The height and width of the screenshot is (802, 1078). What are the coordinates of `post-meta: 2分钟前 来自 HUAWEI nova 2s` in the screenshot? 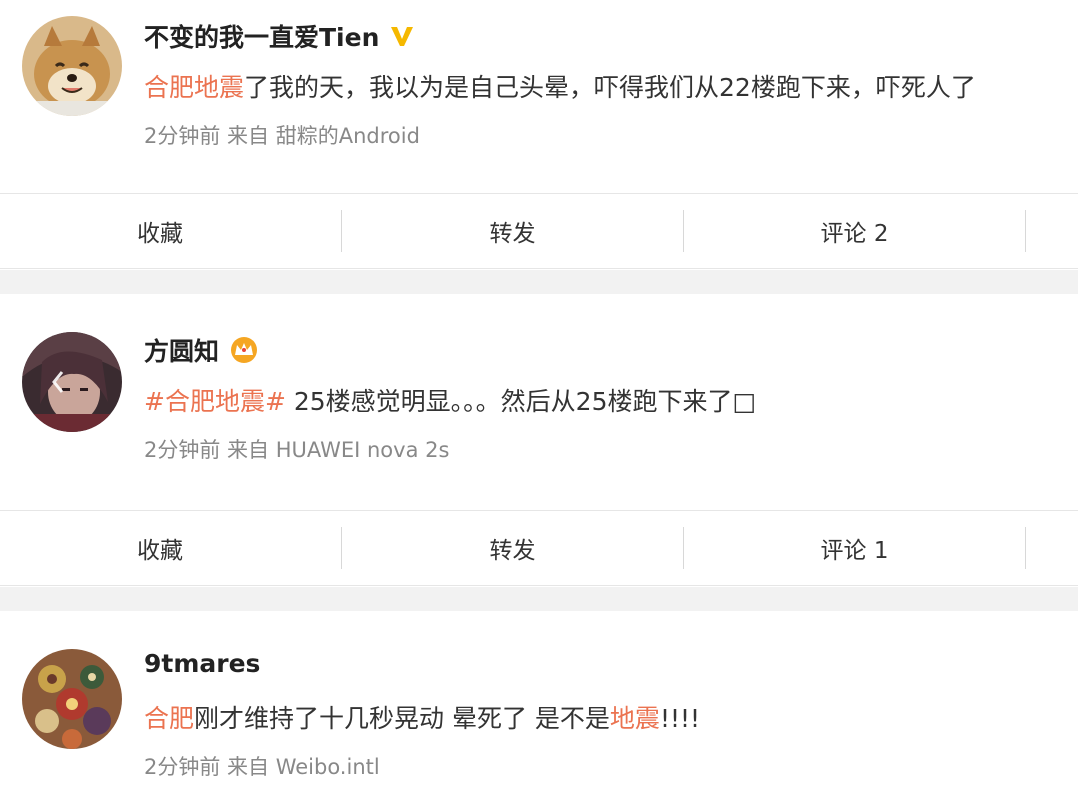 It's located at (297, 450).